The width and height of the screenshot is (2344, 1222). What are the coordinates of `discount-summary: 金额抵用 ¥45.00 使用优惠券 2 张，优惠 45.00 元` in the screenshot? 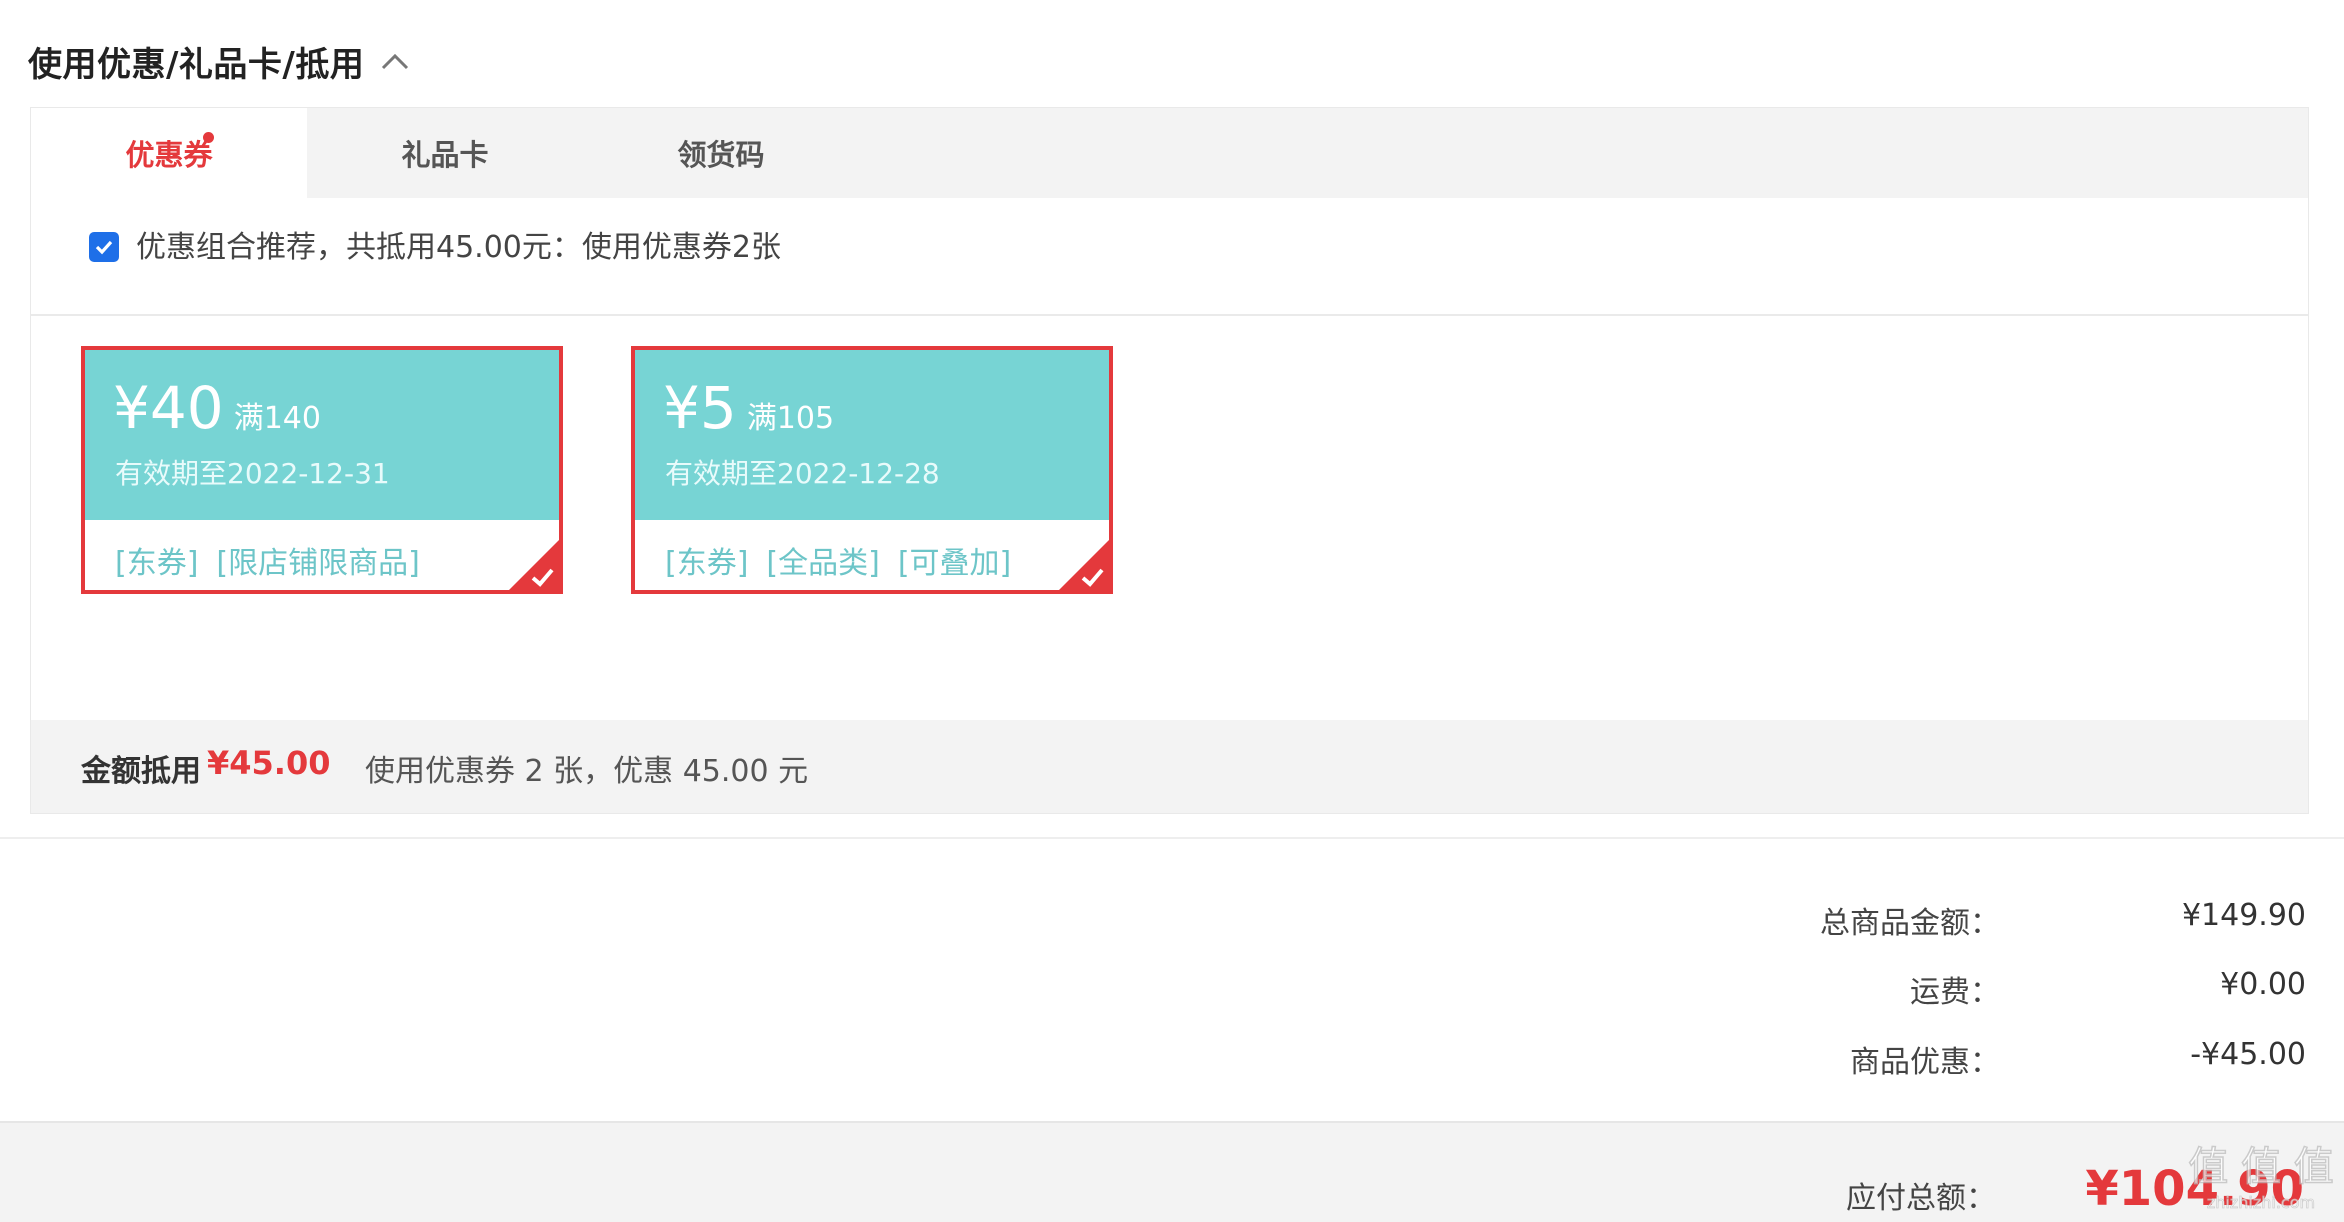 It's located at (1169, 766).